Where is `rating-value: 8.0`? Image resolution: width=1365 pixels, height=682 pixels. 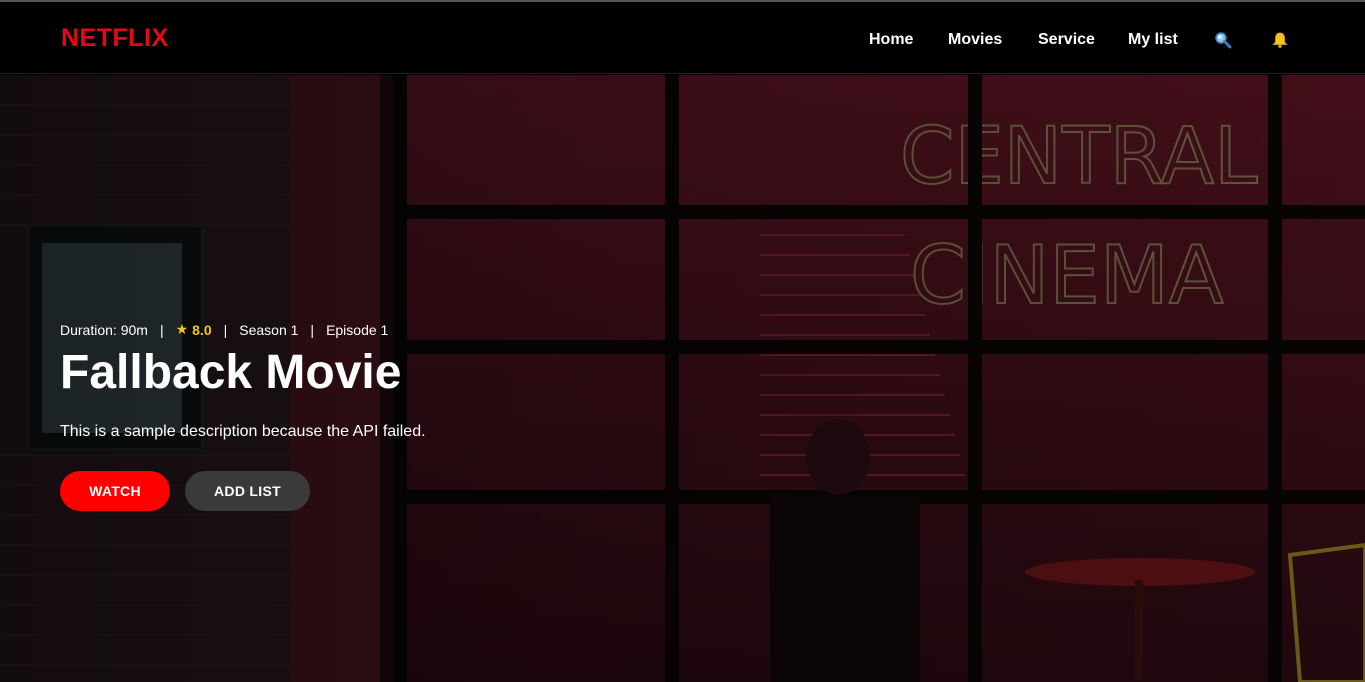 rating-value: 8.0 is located at coordinates (202, 329).